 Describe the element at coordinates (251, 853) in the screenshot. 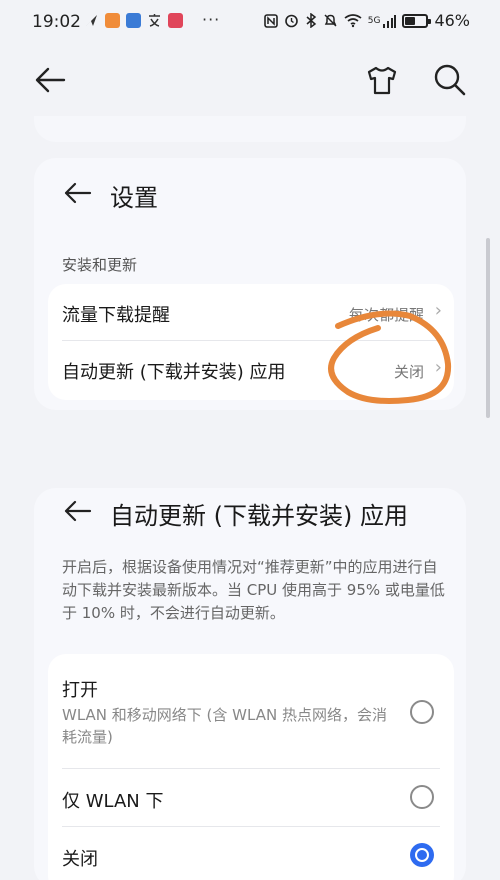

I see `option-off: 关闭` at that location.